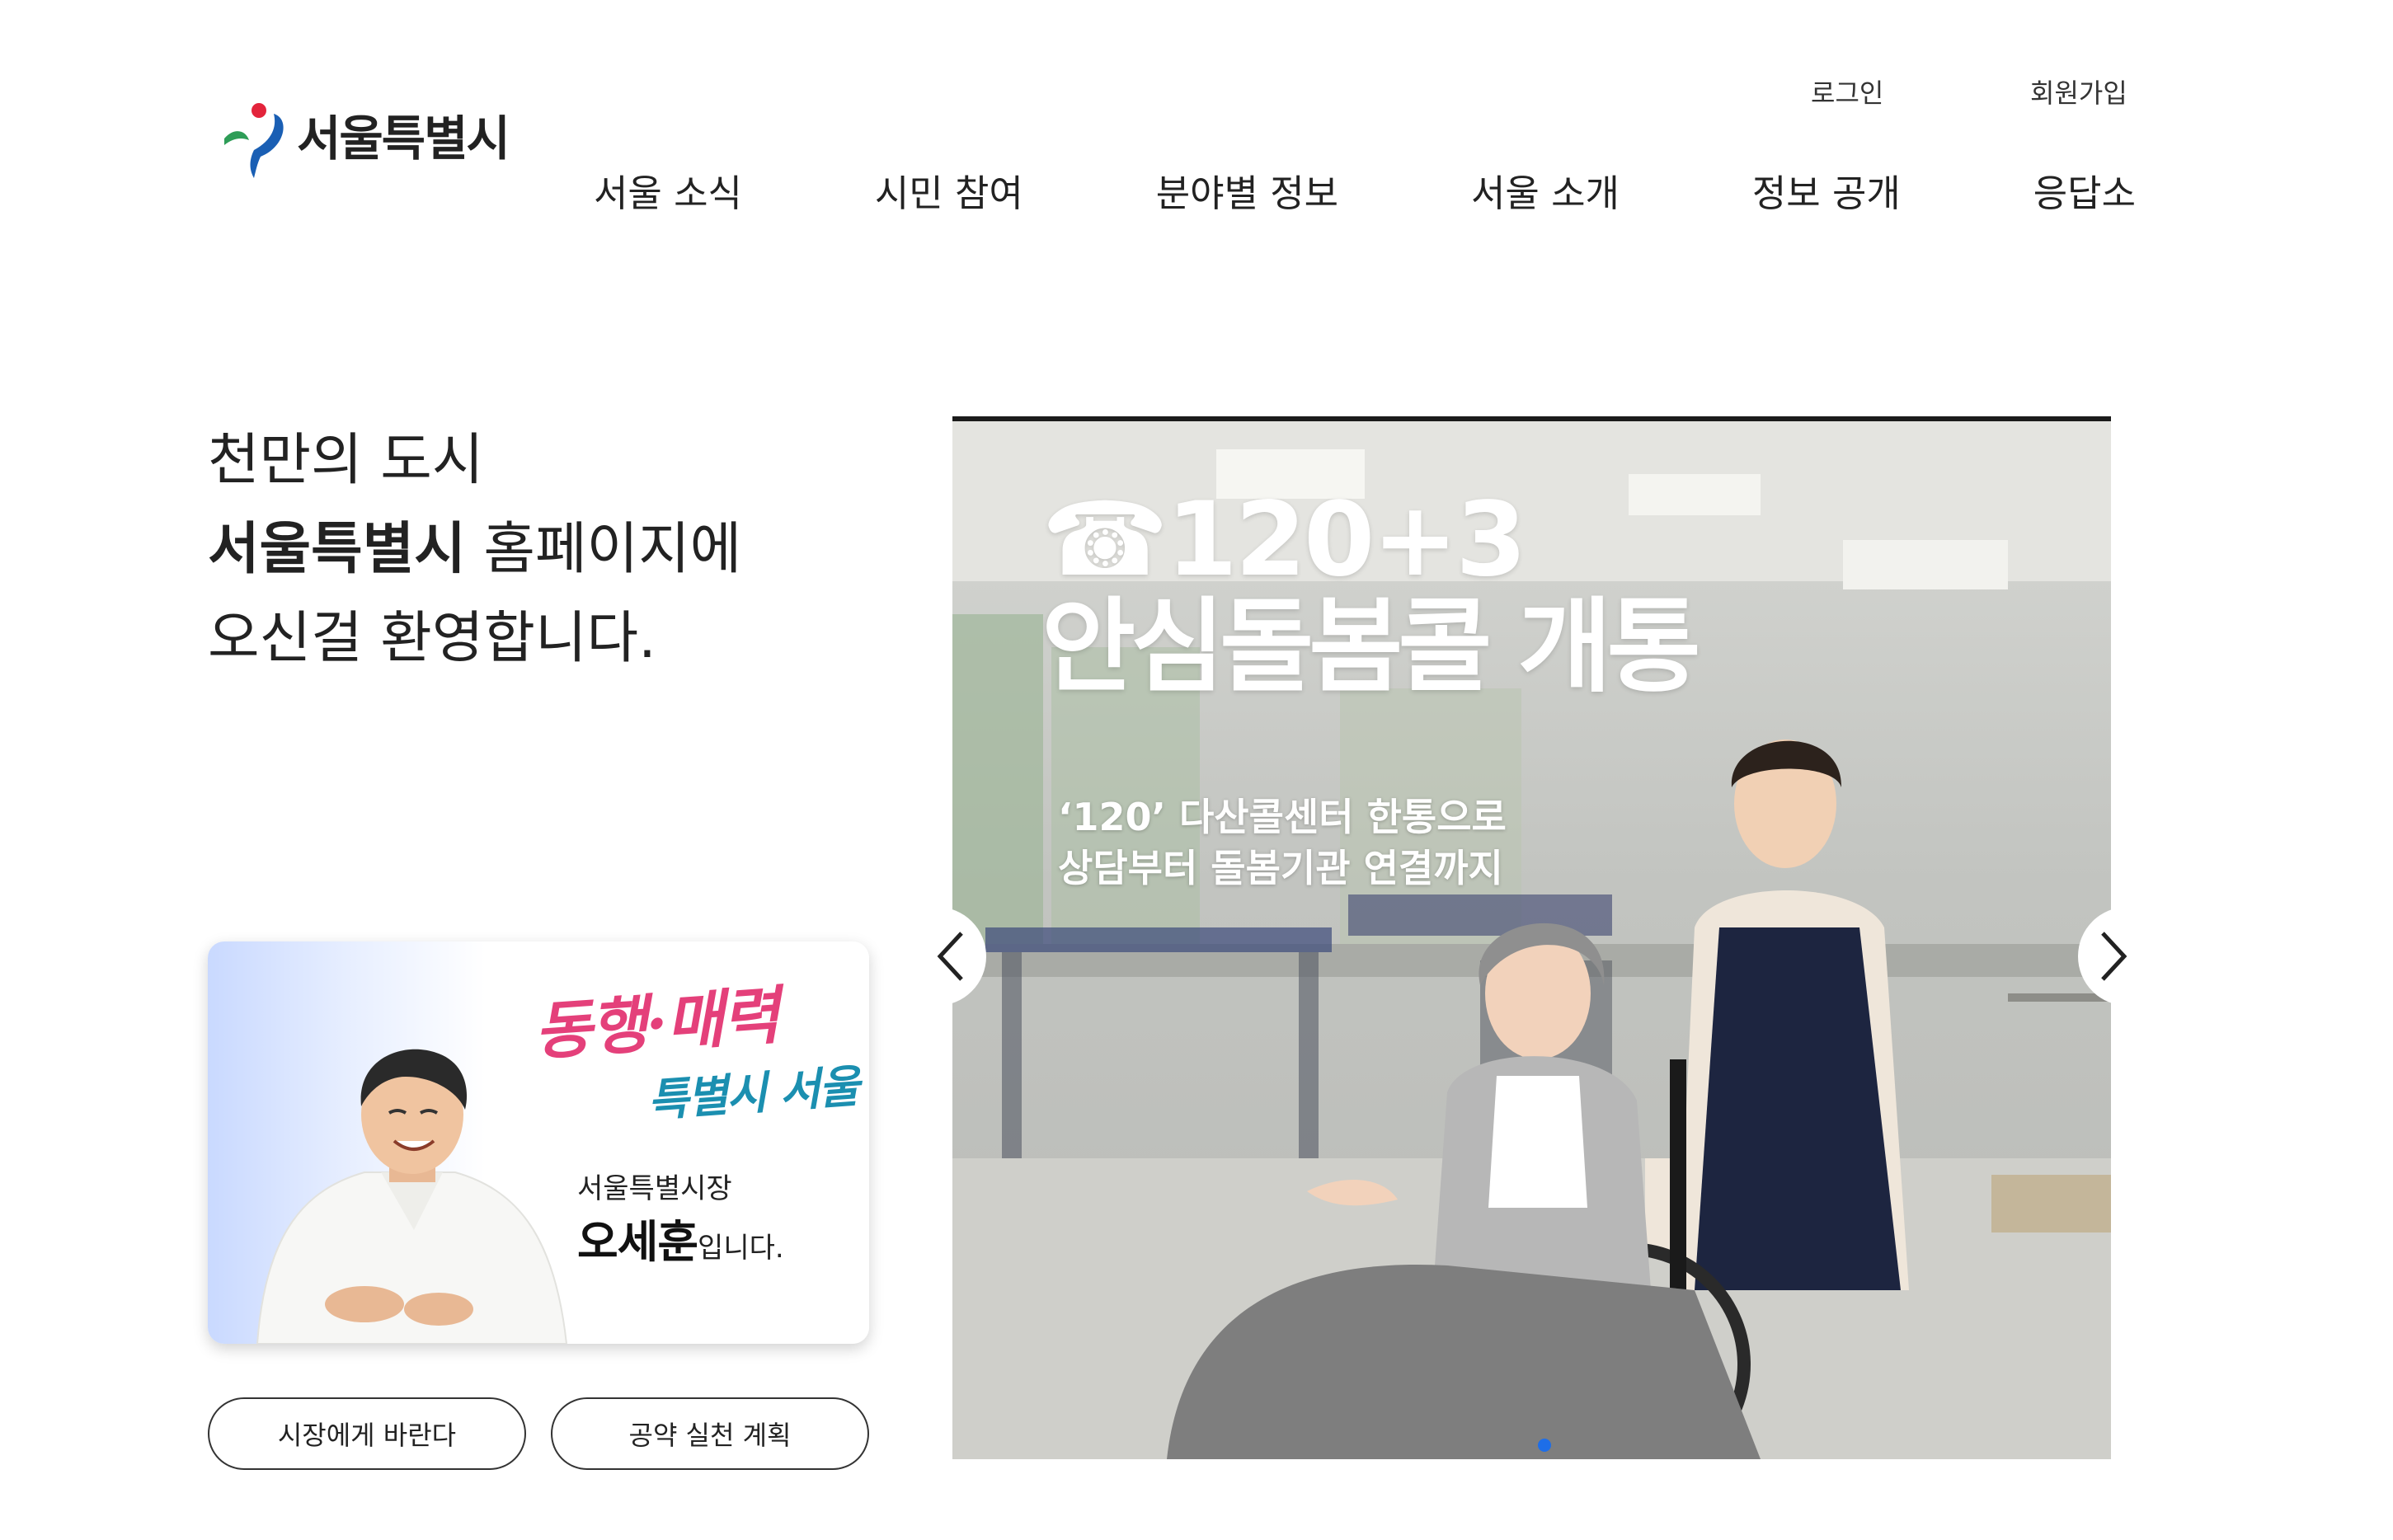 The image size is (2393, 1540). What do you see at coordinates (654, 1188) in the screenshot?
I see `mayor-title: 서울특별시장` at bounding box center [654, 1188].